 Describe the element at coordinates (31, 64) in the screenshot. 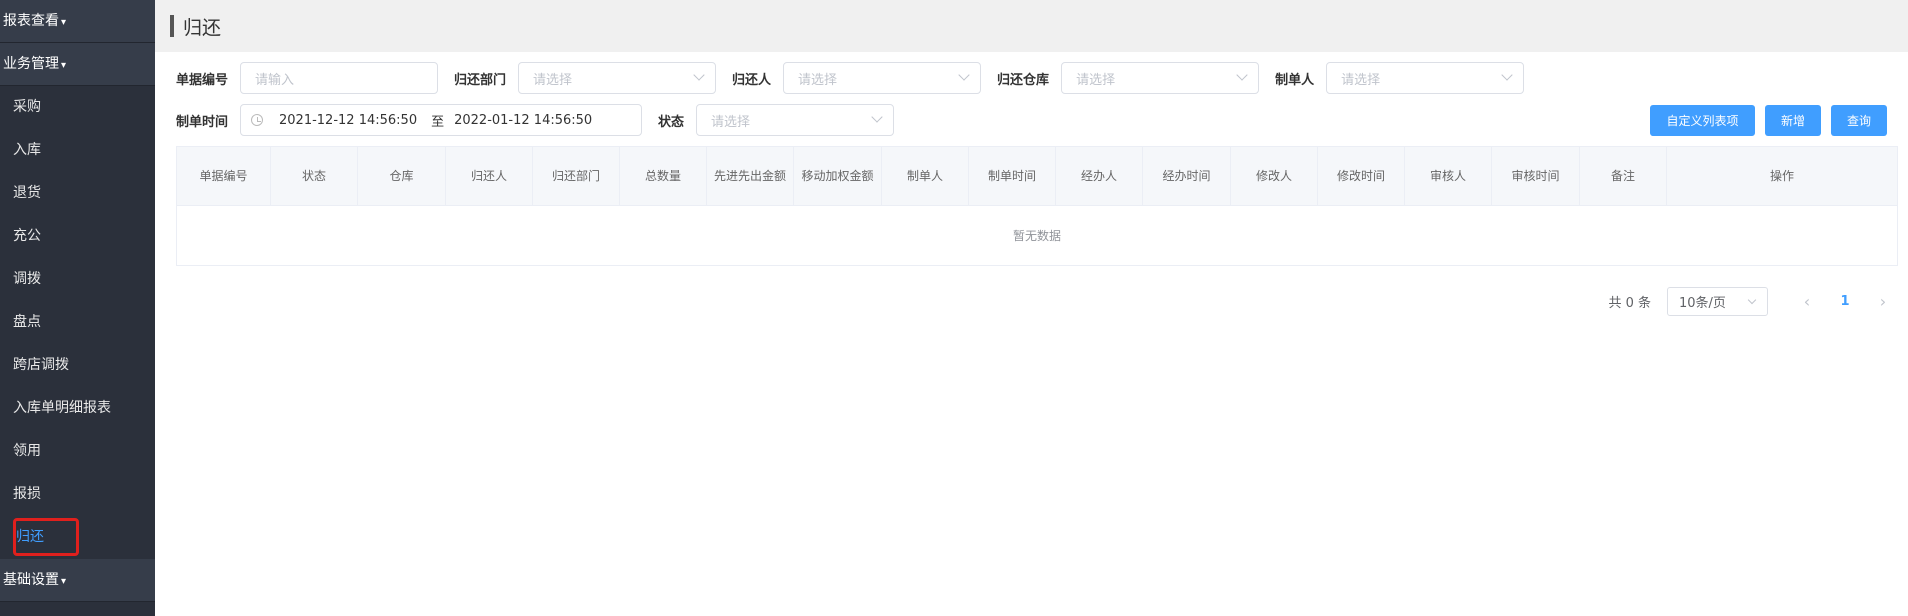

I see `sidebar-group-label: 业务管理` at that location.